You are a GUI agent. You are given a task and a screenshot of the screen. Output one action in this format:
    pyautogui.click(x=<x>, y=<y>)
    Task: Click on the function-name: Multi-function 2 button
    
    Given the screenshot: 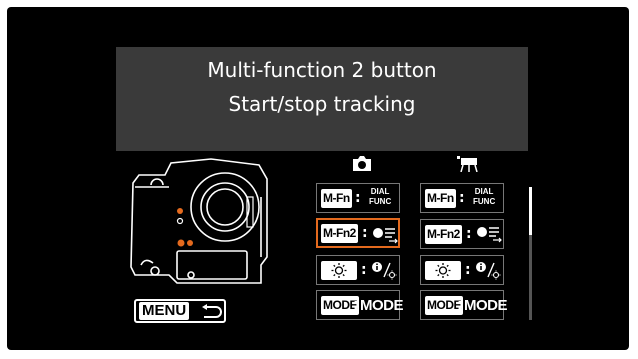 What is the action you would take?
    pyautogui.click(x=322, y=70)
    